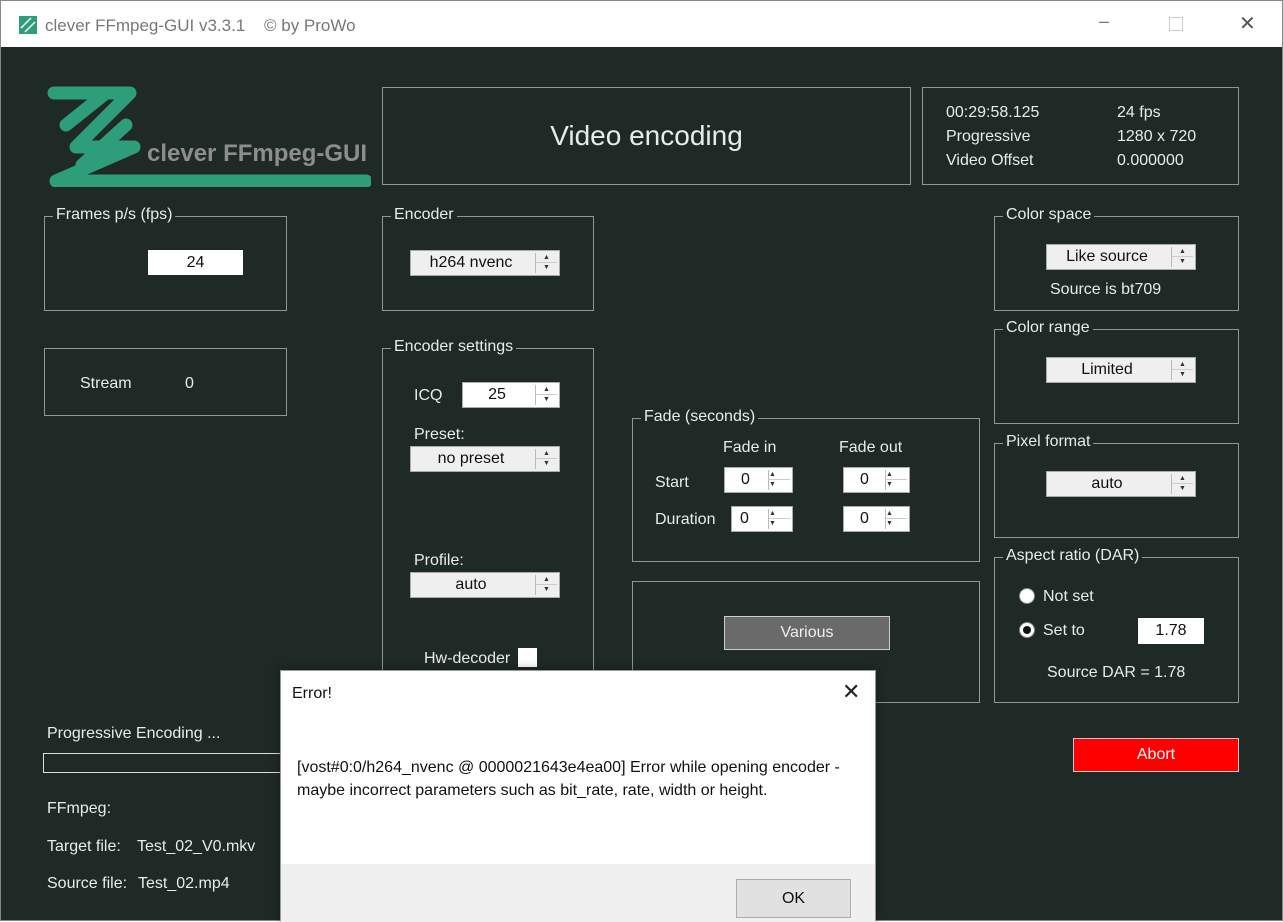  What do you see at coordinates (196, 846) in the screenshot?
I see `target-file: Test_02_V0.mkv` at bounding box center [196, 846].